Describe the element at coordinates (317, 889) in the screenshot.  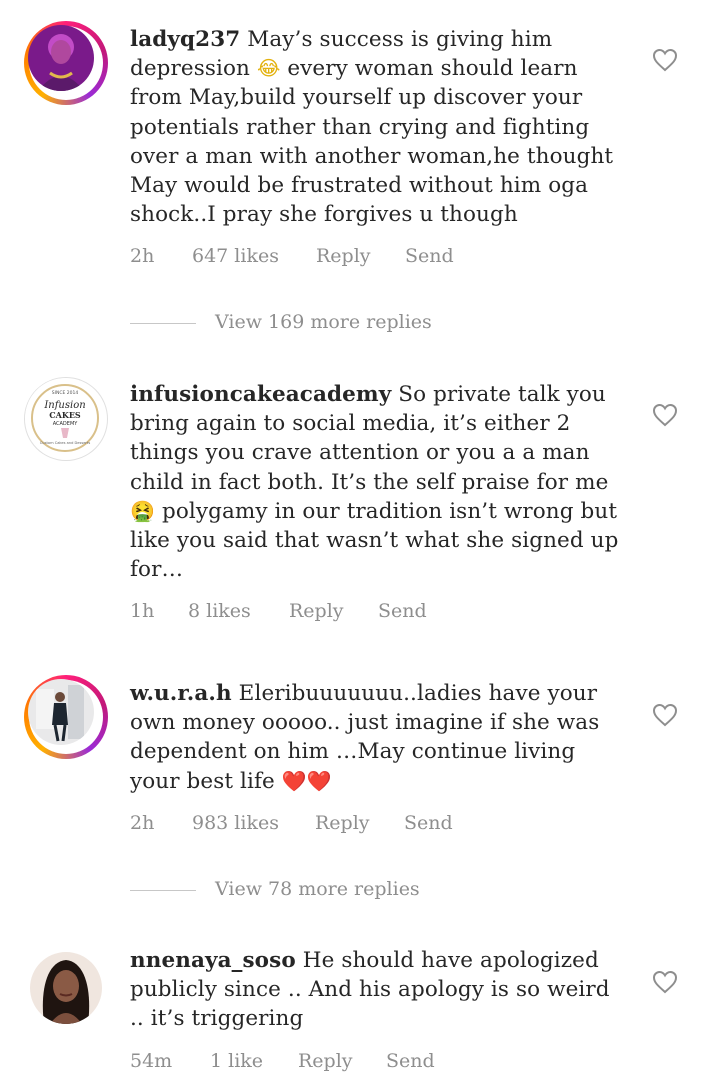
I see `view-replies-label: View 78 more replies` at that location.